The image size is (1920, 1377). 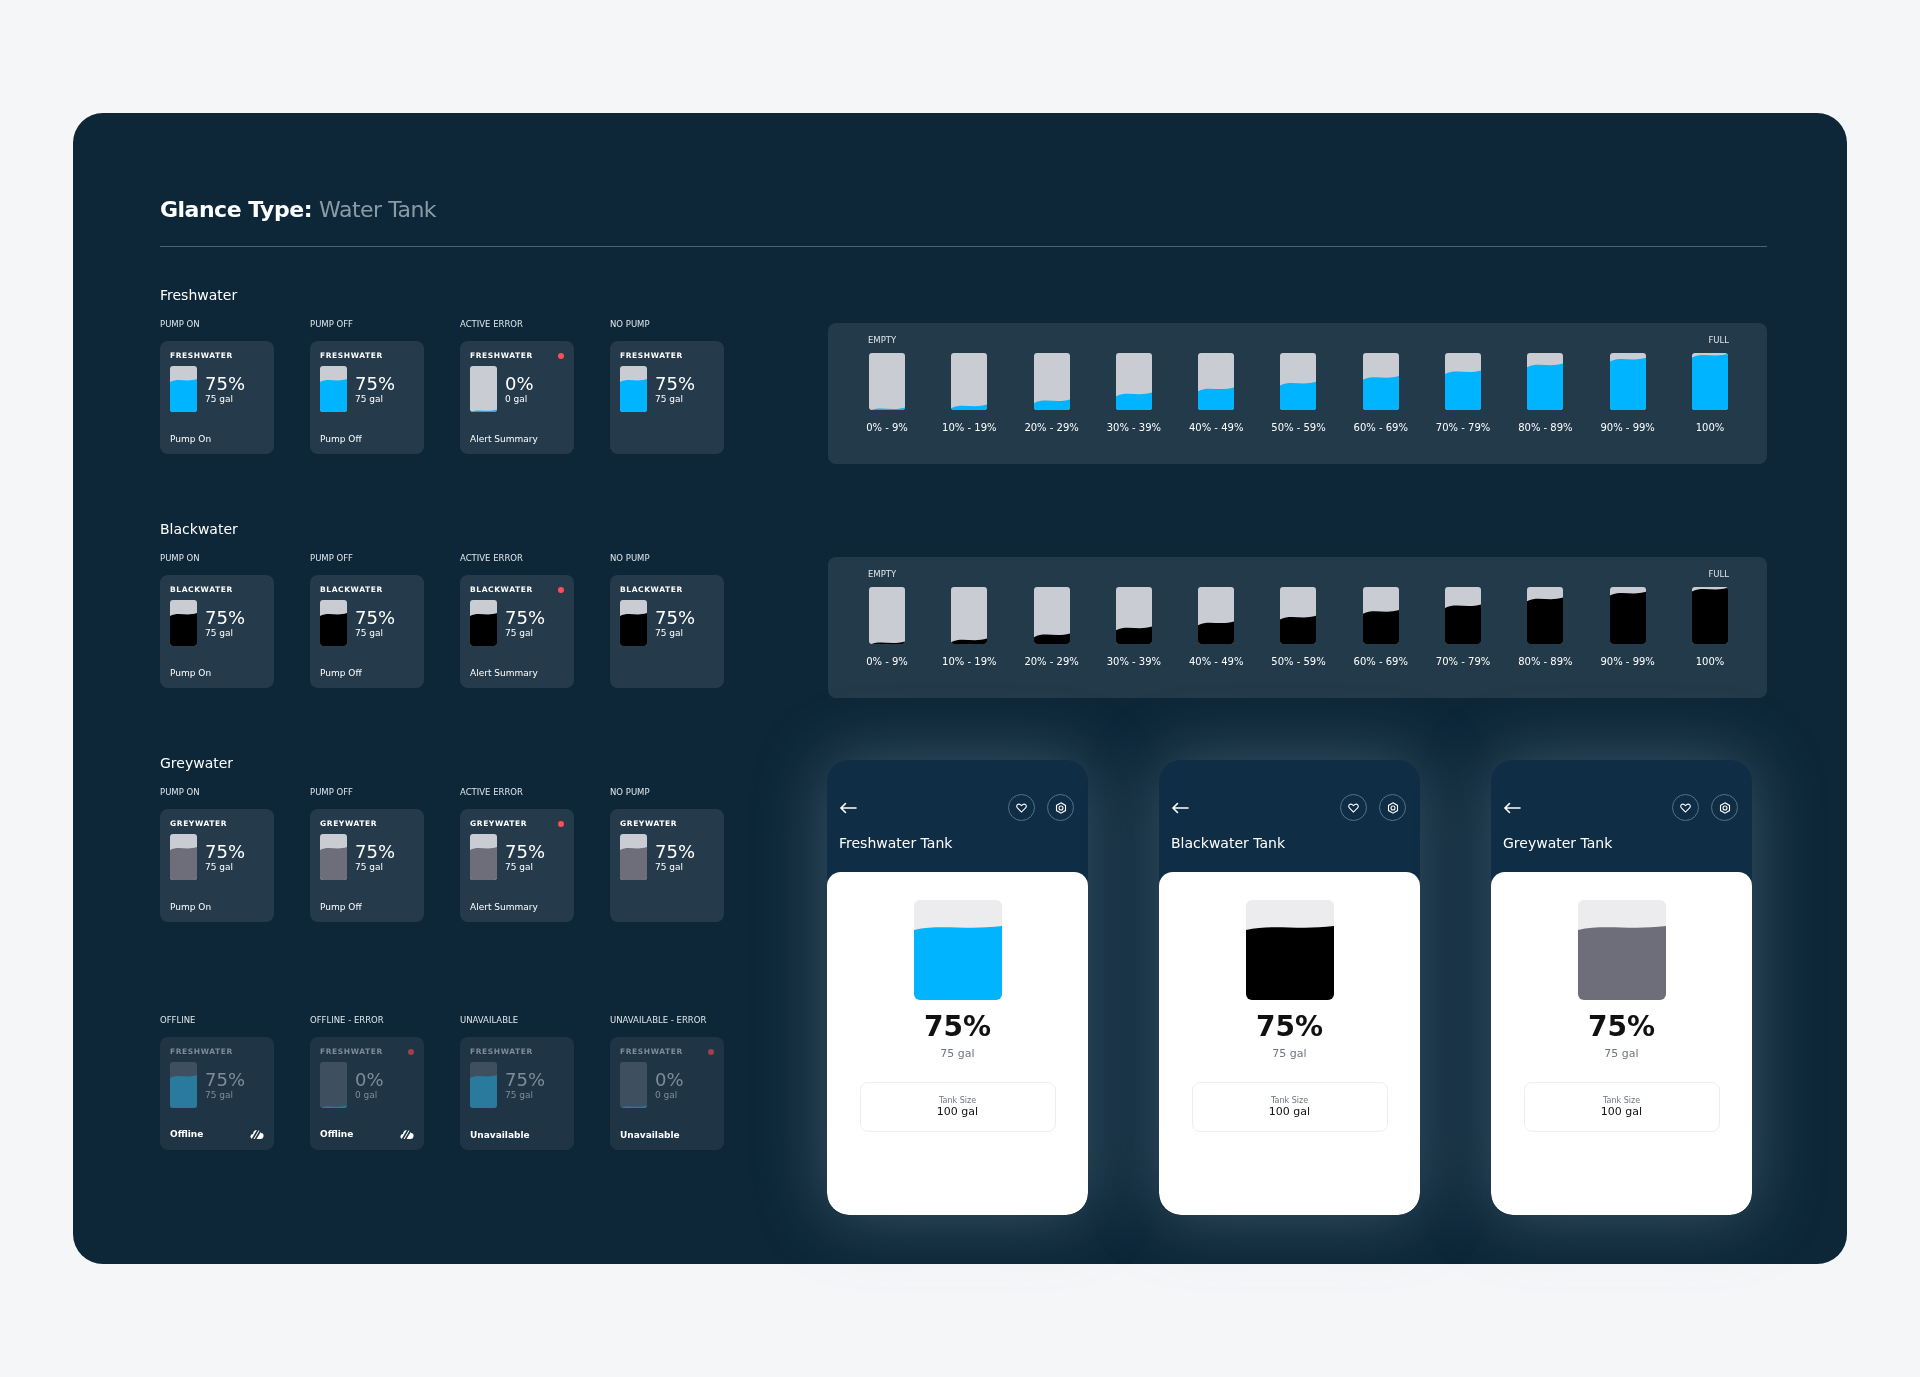 What do you see at coordinates (659, 1020) in the screenshot?
I see `state-label: UNAVAILABLE - ERROR` at bounding box center [659, 1020].